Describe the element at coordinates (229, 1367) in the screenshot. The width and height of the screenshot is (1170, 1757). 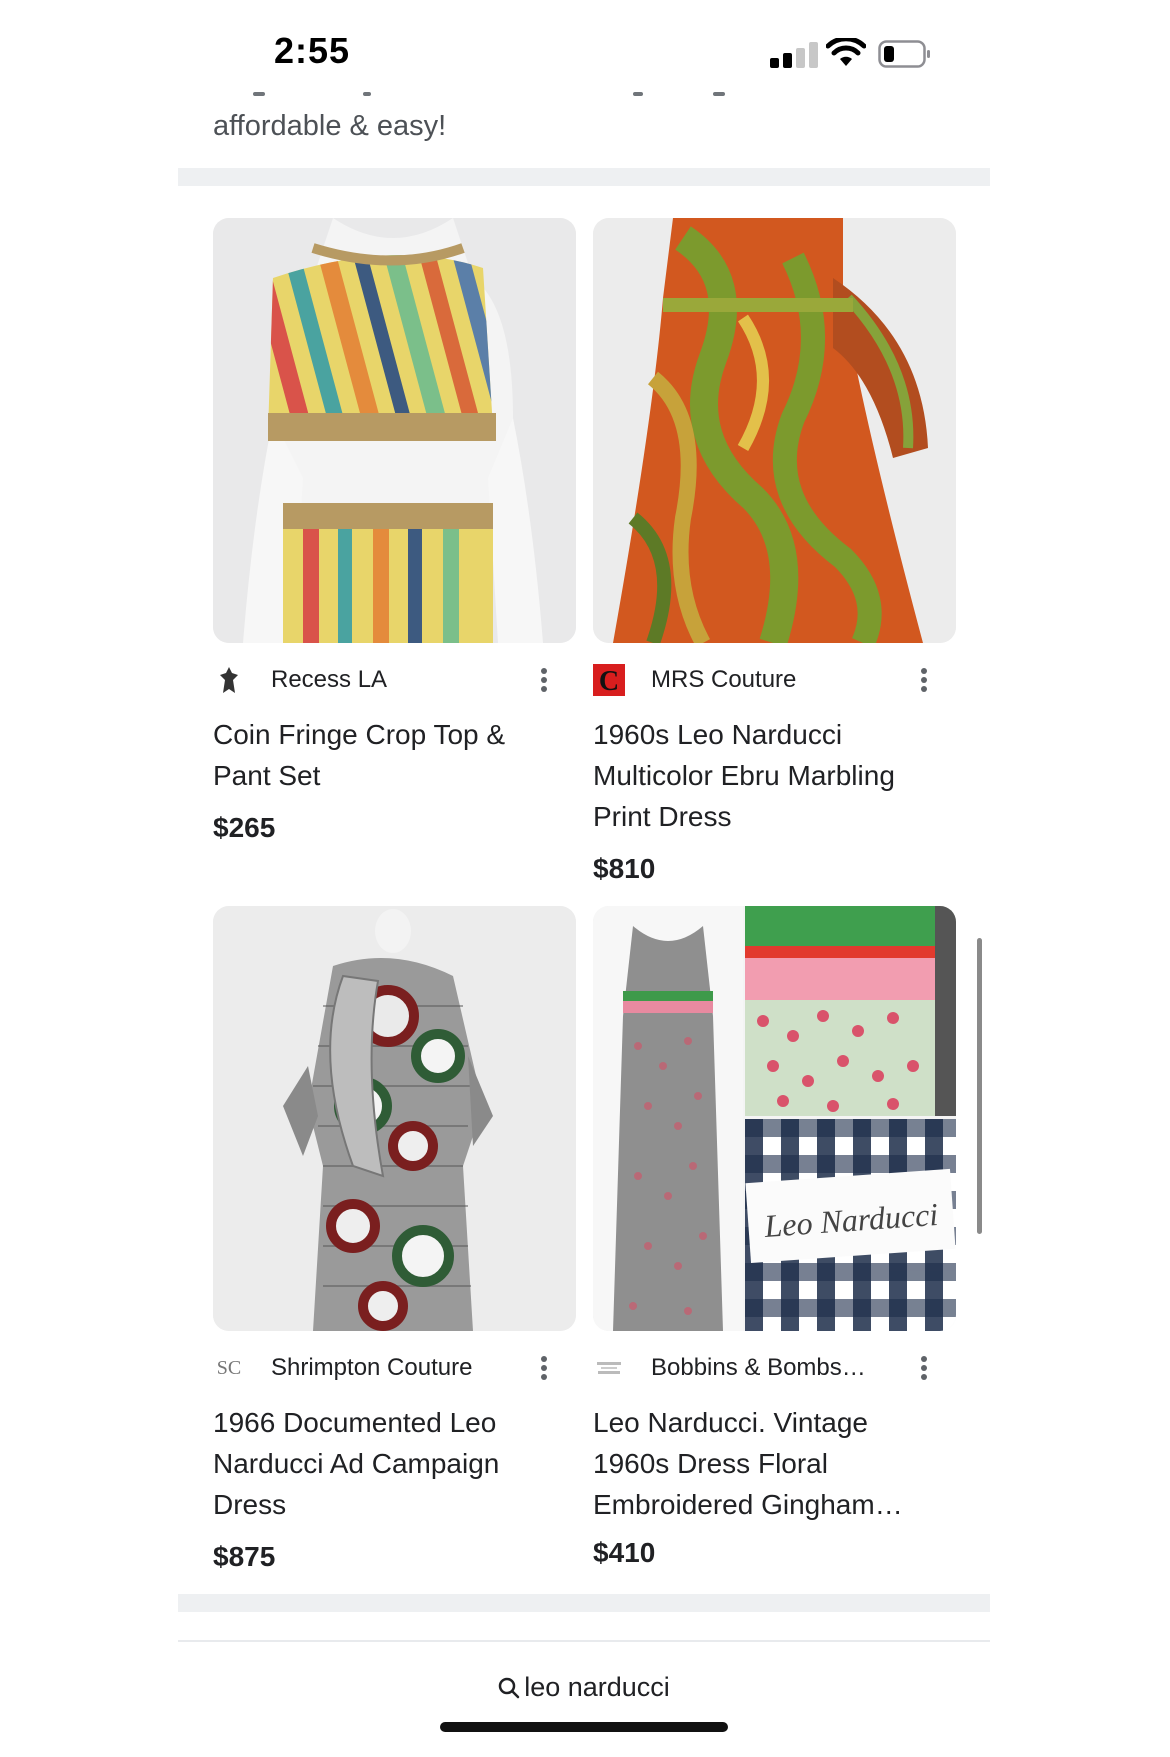
I see `merchant-logo-icon: SC` at that location.